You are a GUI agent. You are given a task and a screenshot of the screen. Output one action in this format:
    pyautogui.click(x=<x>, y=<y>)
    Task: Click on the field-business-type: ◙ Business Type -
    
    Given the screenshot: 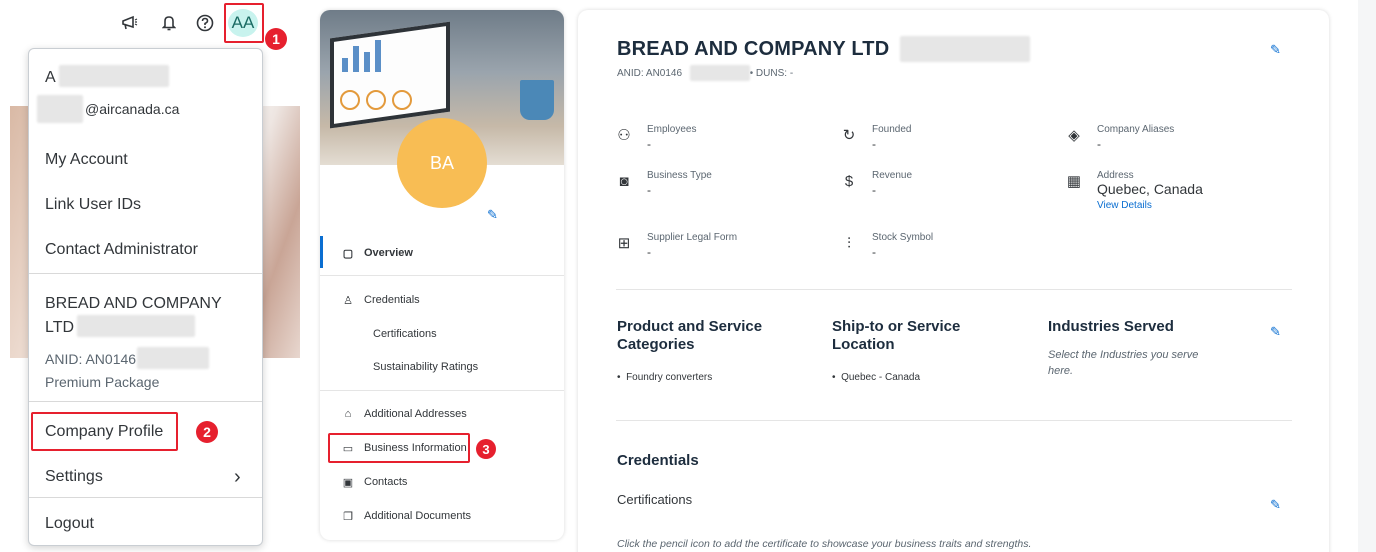 What is the action you would take?
    pyautogui.click(x=663, y=183)
    